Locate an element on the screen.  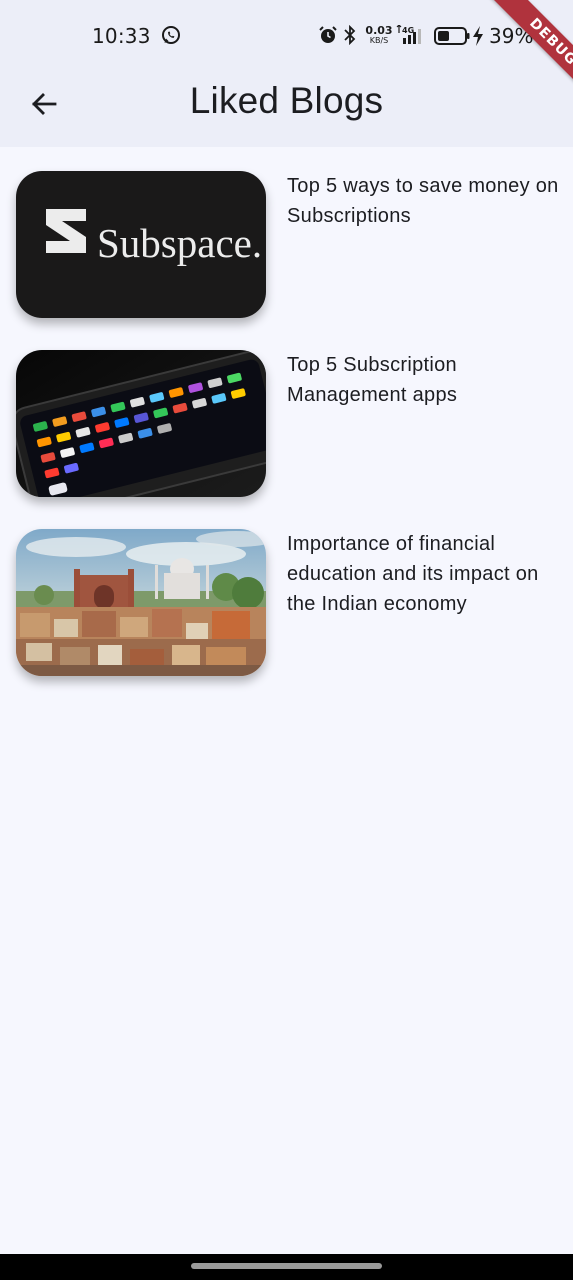
subspace-logo-thumbnail: Subspace. is located at coordinates (141, 244).